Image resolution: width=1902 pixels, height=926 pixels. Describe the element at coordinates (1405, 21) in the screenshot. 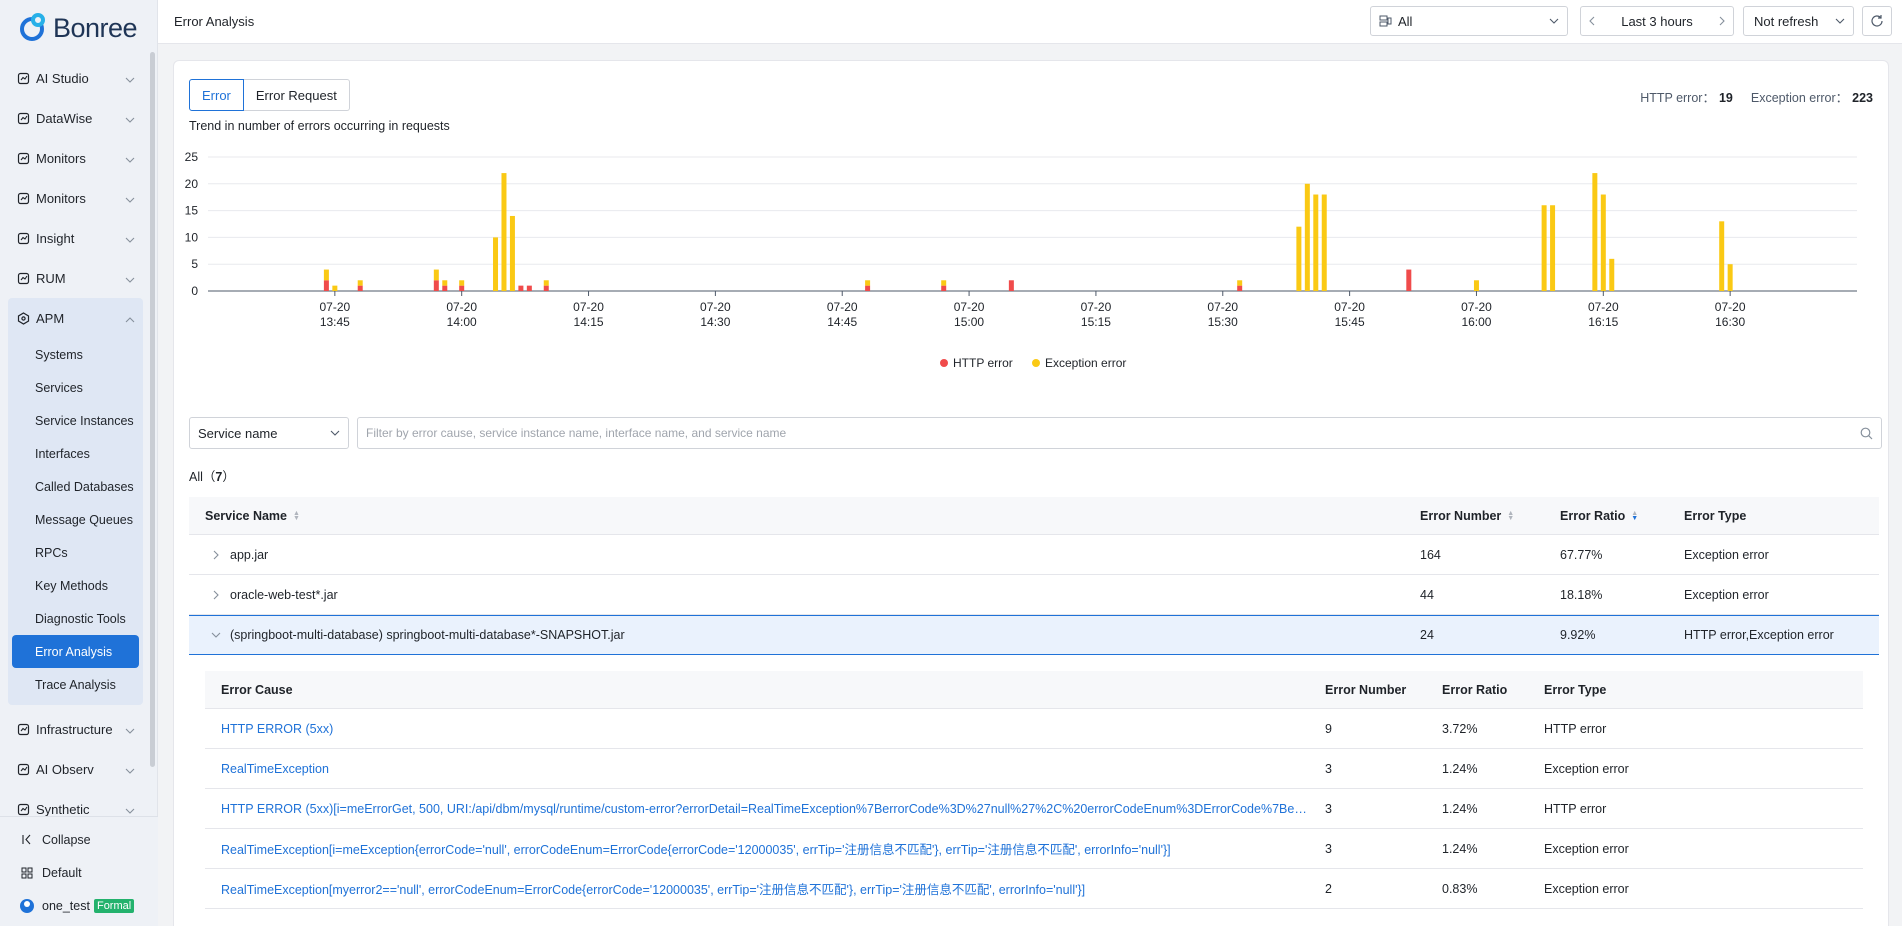

I see `scope-value: All` at that location.